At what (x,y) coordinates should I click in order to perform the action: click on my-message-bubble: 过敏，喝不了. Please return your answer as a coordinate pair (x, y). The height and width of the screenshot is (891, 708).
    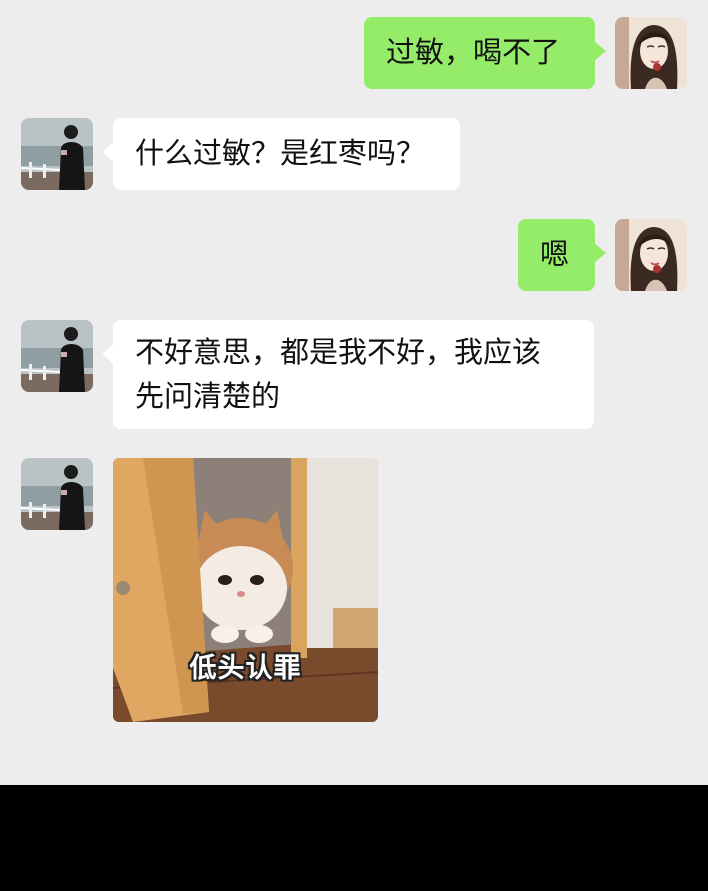
    Looking at the image, I should click on (485, 53).